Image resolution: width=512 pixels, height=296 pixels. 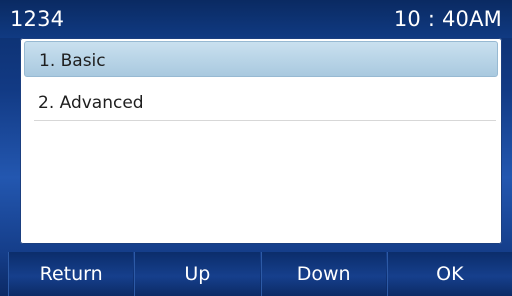 I want to click on menu-item-label: 1. Basic, so click(x=72, y=61).